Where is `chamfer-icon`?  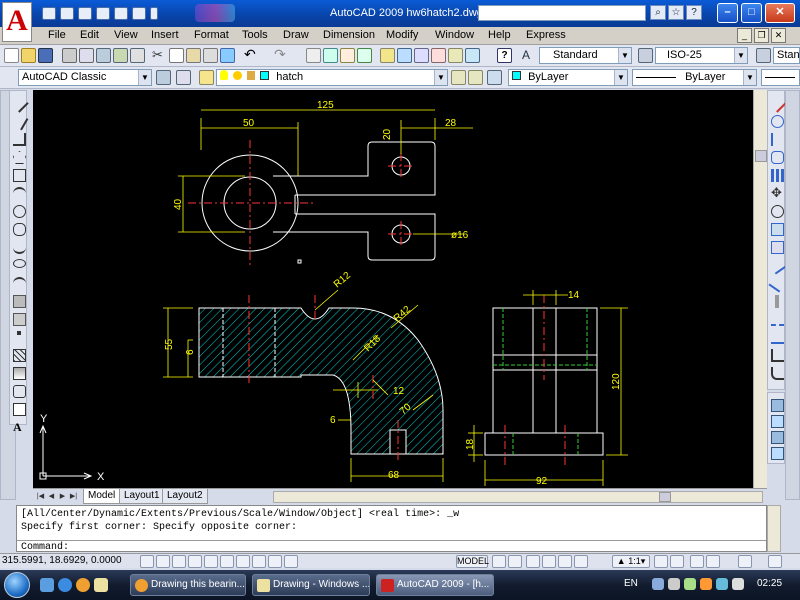
chamfer-icon is located at coordinates (777, 355).